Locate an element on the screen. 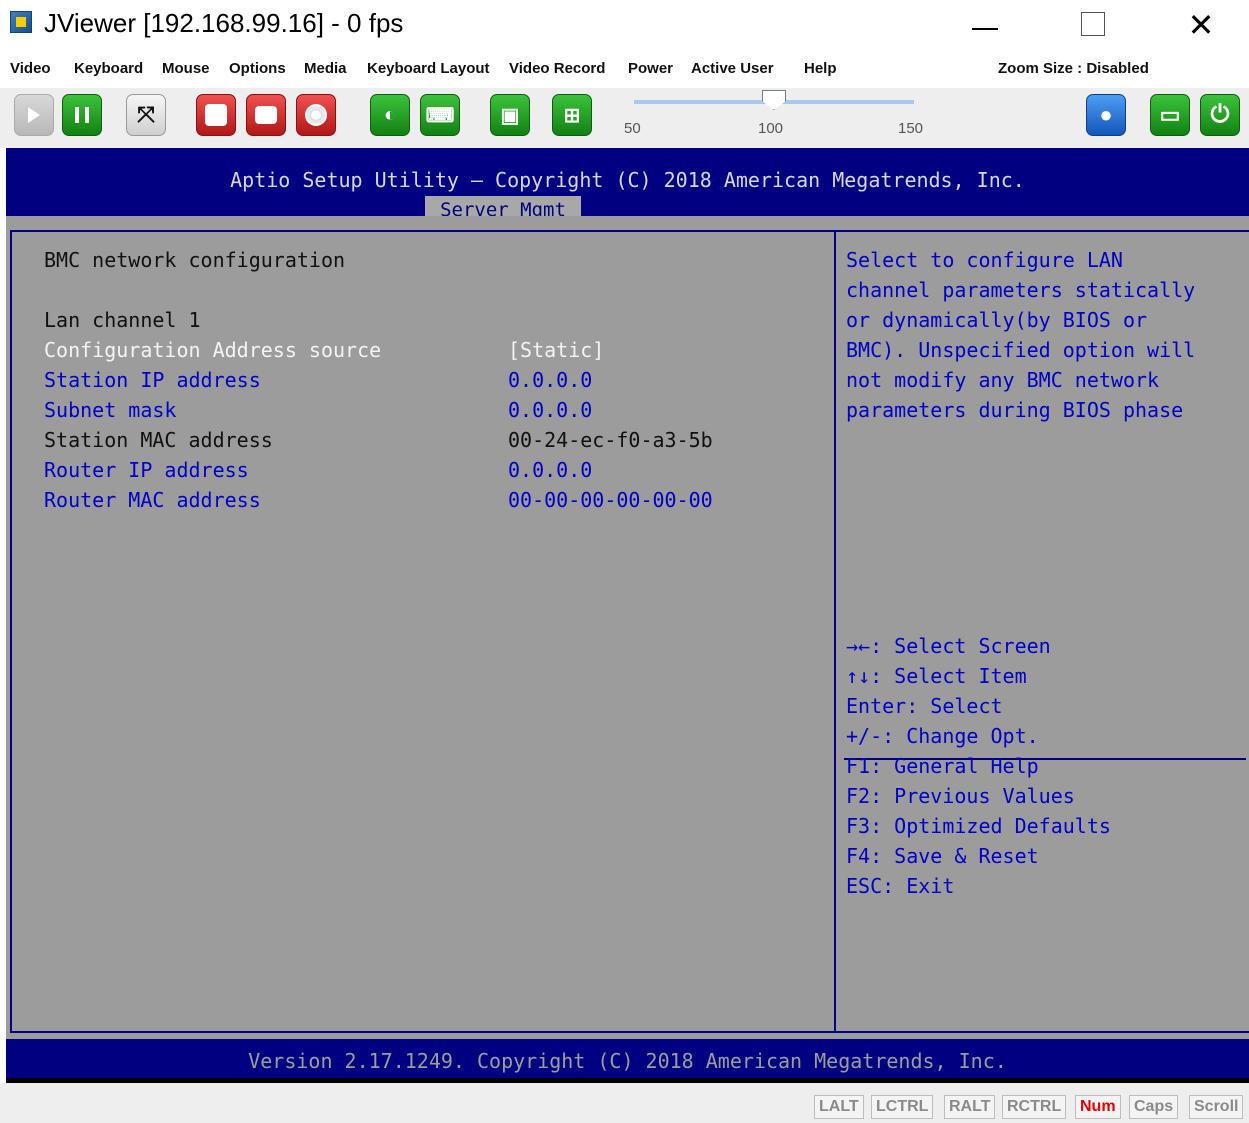 The height and width of the screenshot is (1123, 1249). close-button: ✕ is located at coordinates (1201, 26).